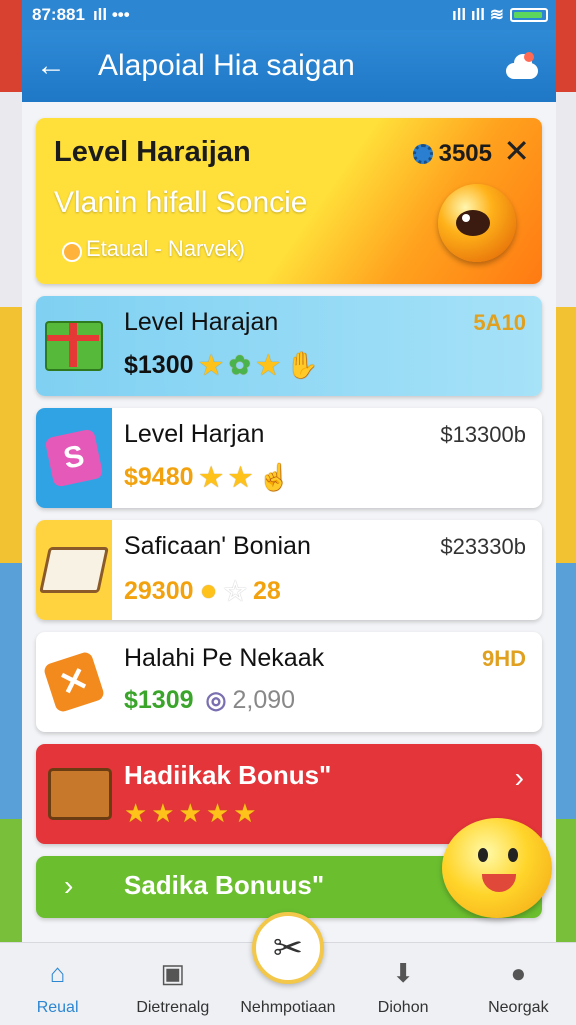 The image size is (576, 1025). Describe the element at coordinates (289, 458) in the screenshot. I see `list-item: S Level Harjan $13300b $9480 ★ ★ ☝` at that location.